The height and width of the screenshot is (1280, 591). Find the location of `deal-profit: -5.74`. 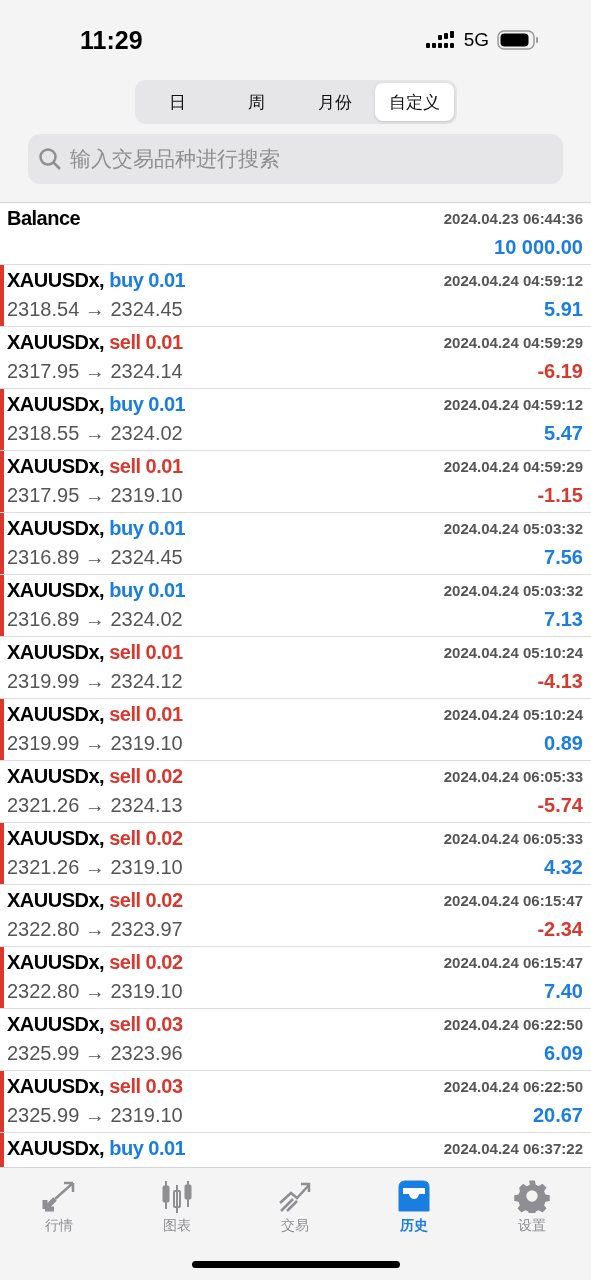

deal-profit: -5.74 is located at coordinates (560, 805).